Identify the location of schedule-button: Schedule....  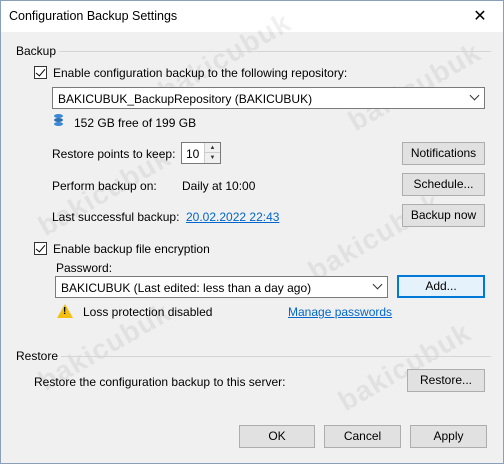
(443, 184).